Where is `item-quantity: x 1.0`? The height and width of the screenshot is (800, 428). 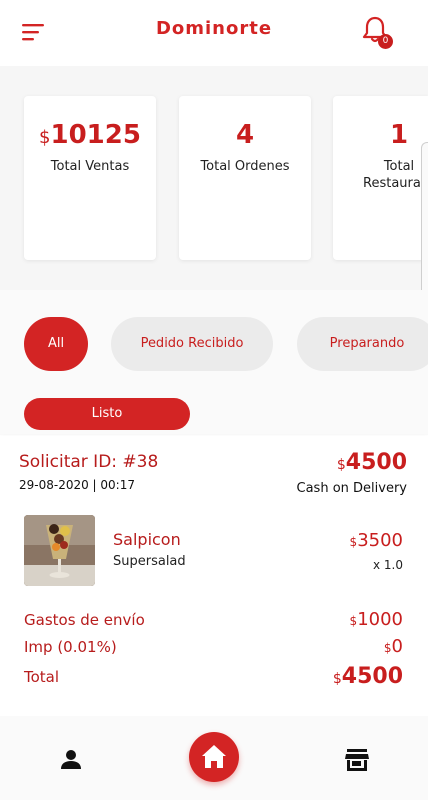
item-quantity: x 1.0 is located at coordinates (388, 565).